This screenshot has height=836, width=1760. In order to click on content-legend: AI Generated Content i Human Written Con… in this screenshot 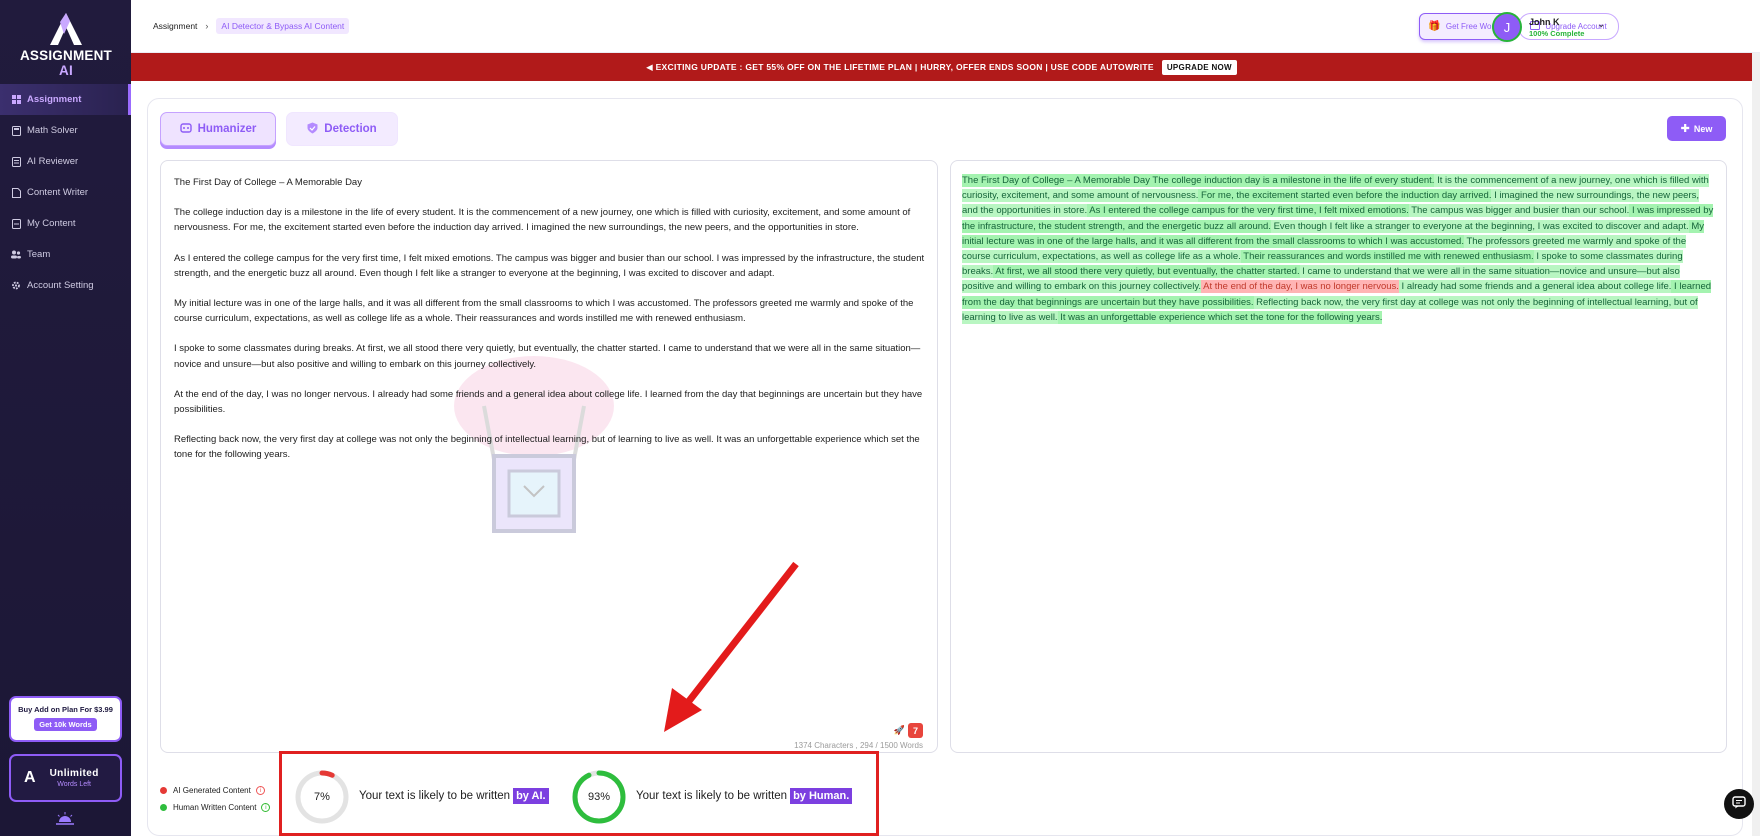, I will do `click(215, 799)`.